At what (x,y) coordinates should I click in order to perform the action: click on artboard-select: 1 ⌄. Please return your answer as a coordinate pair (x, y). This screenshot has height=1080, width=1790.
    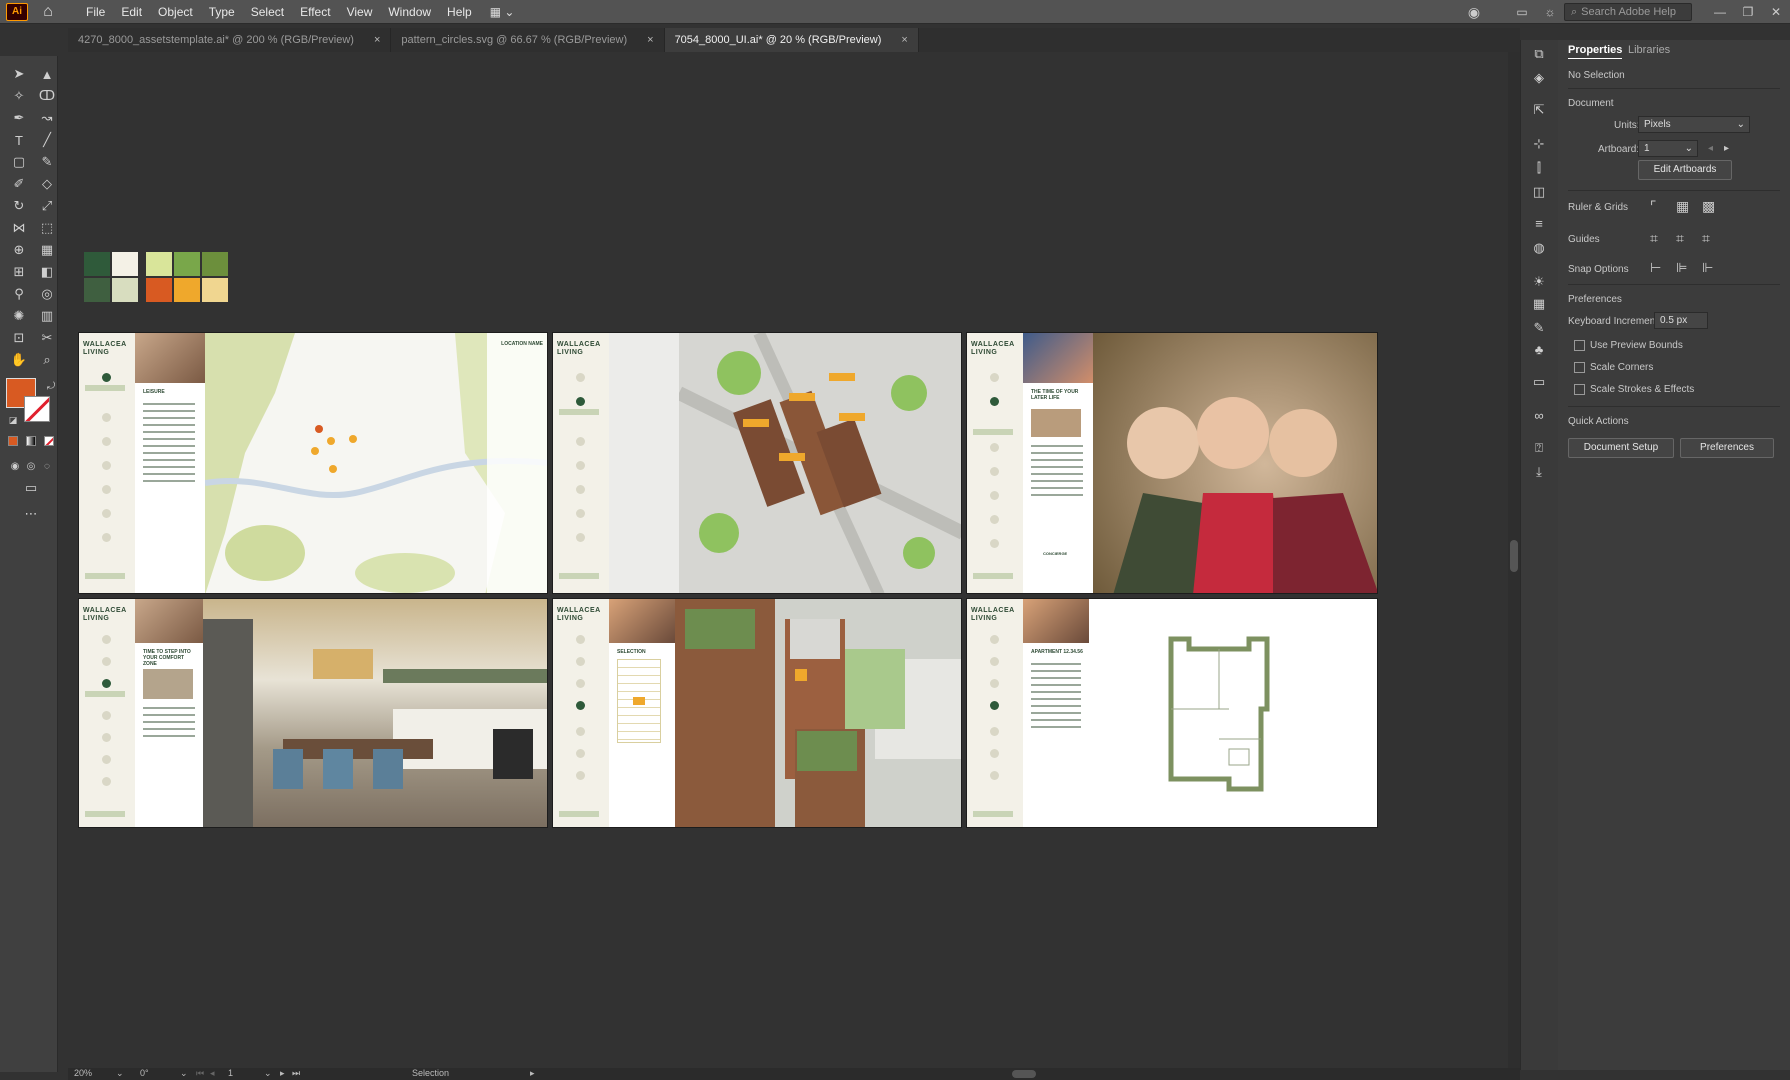
    Looking at the image, I should click on (1668, 148).